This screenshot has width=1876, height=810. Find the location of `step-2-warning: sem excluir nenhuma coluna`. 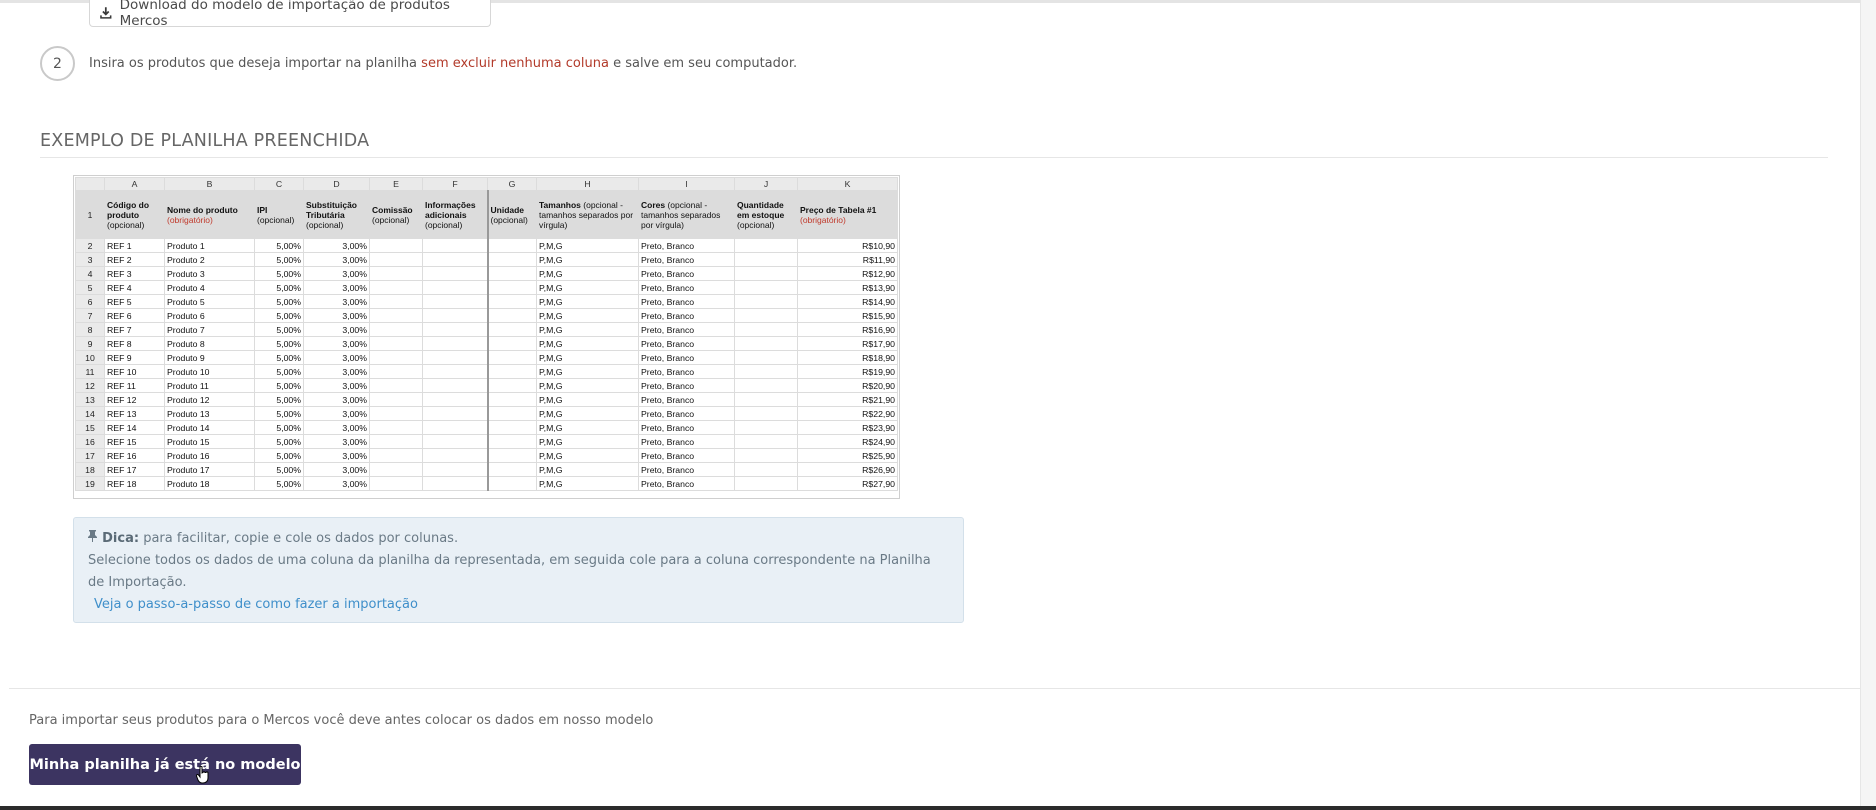

step-2-warning: sem excluir nenhuma coluna is located at coordinates (515, 63).